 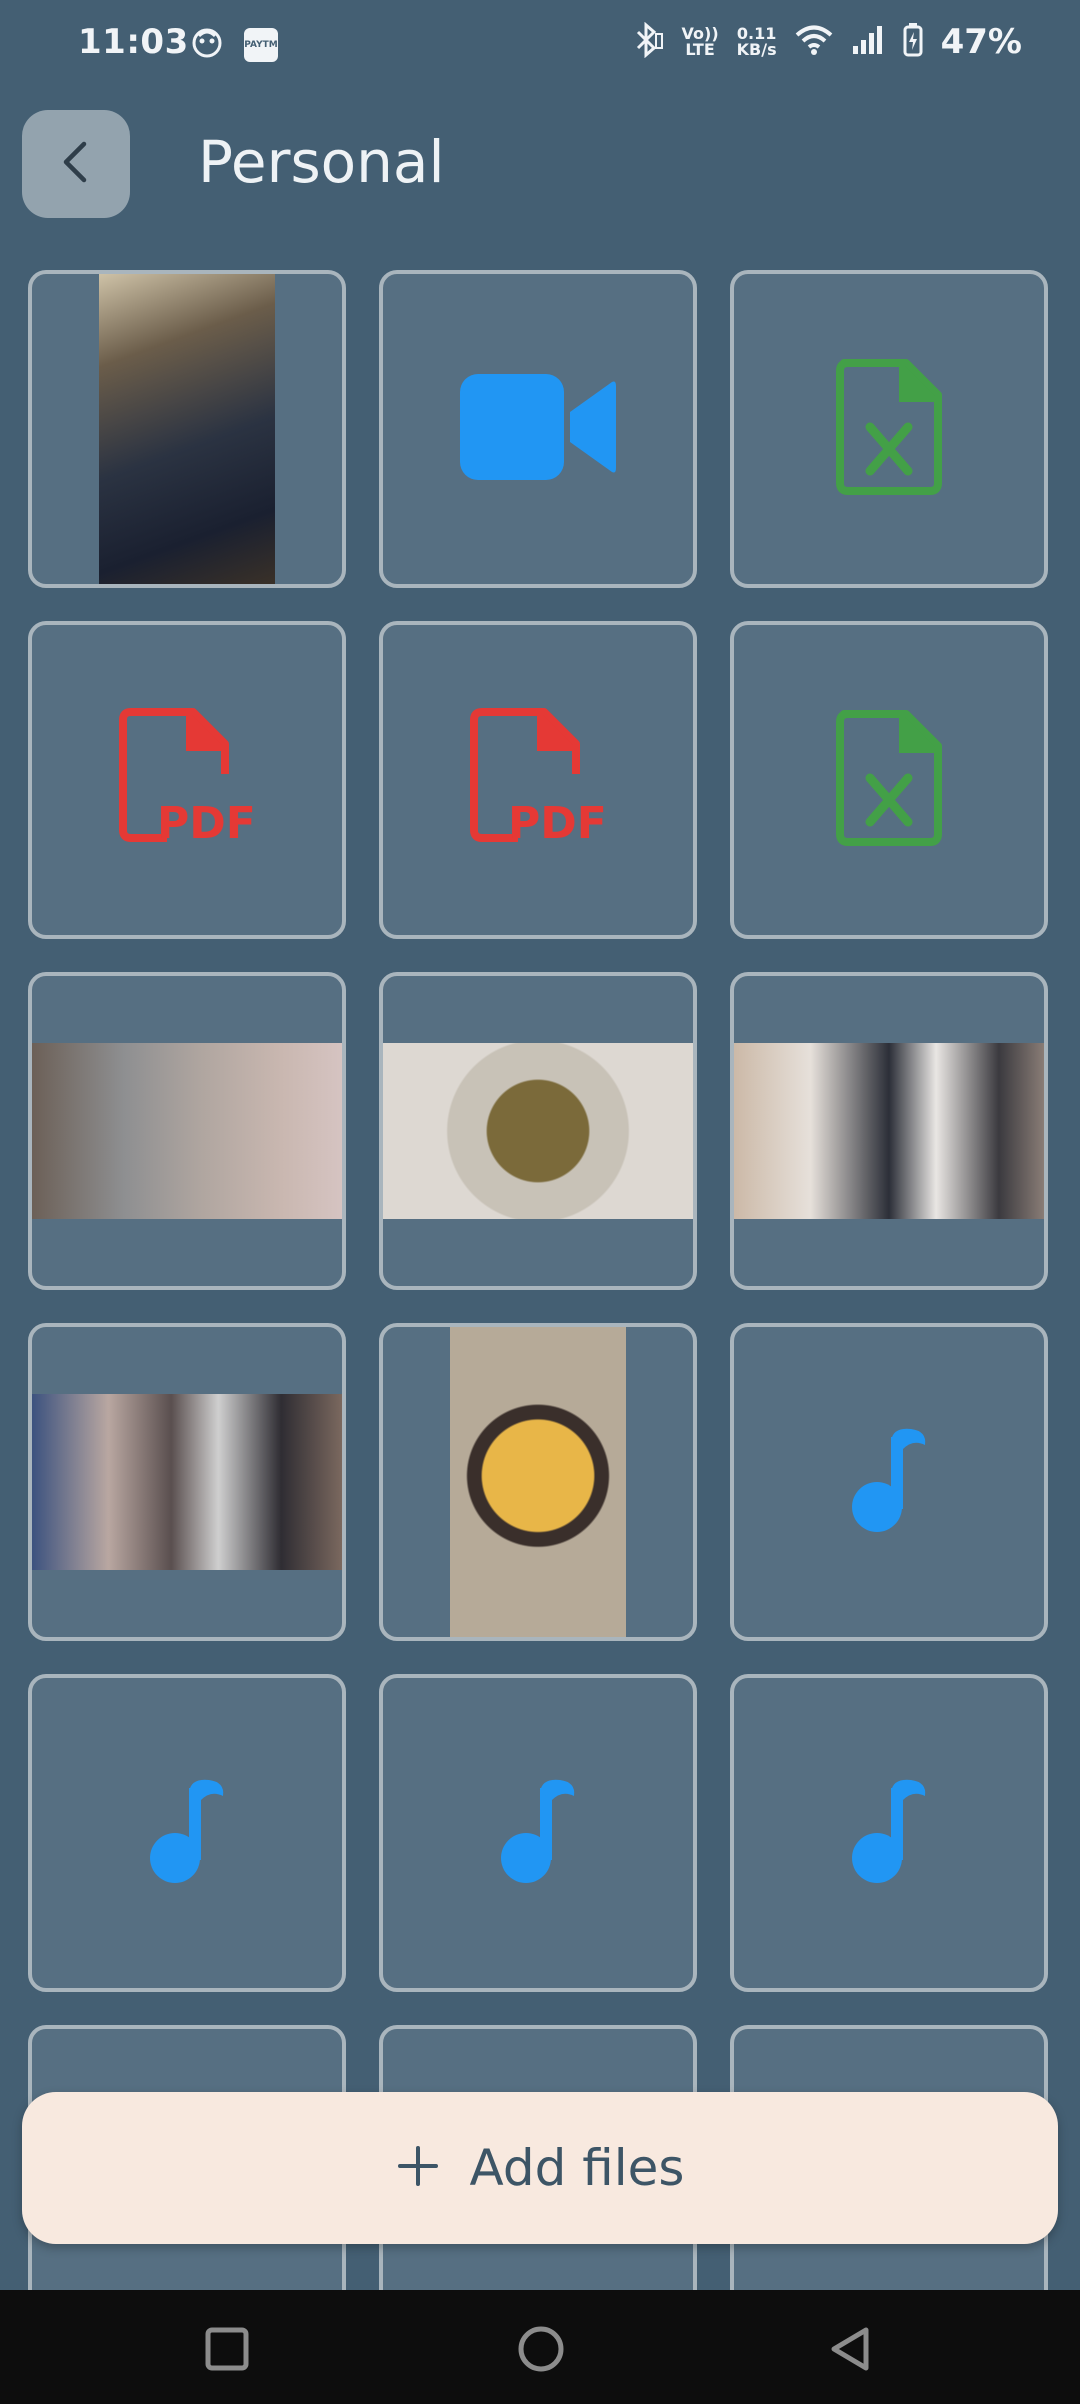 What do you see at coordinates (321, 162) in the screenshot?
I see `page-title: Personal` at bounding box center [321, 162].